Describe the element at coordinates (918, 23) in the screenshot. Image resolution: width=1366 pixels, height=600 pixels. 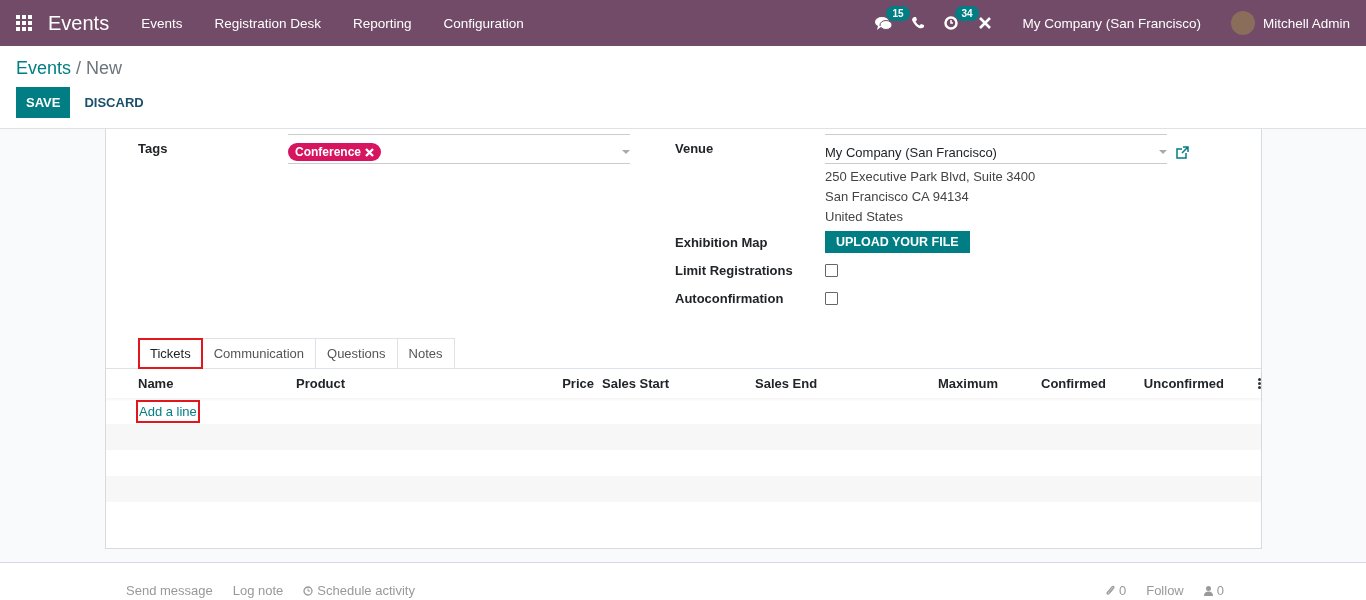
I see `phone-icon` at that location.